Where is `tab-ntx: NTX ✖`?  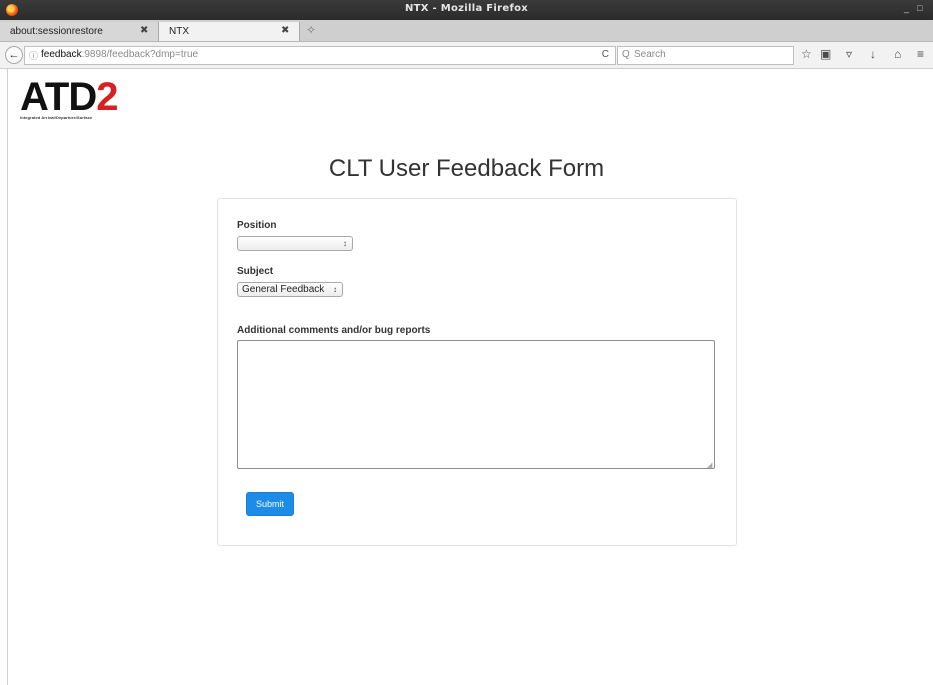 tab-ntx: NTX ✖ is located at coordinates (229, 31).